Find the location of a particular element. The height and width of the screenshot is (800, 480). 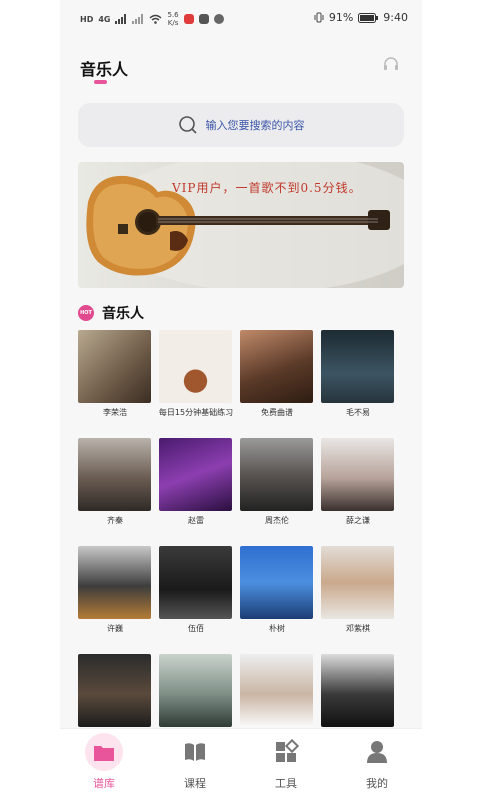

header: 音乐人 is located at coordinates (241, 68).